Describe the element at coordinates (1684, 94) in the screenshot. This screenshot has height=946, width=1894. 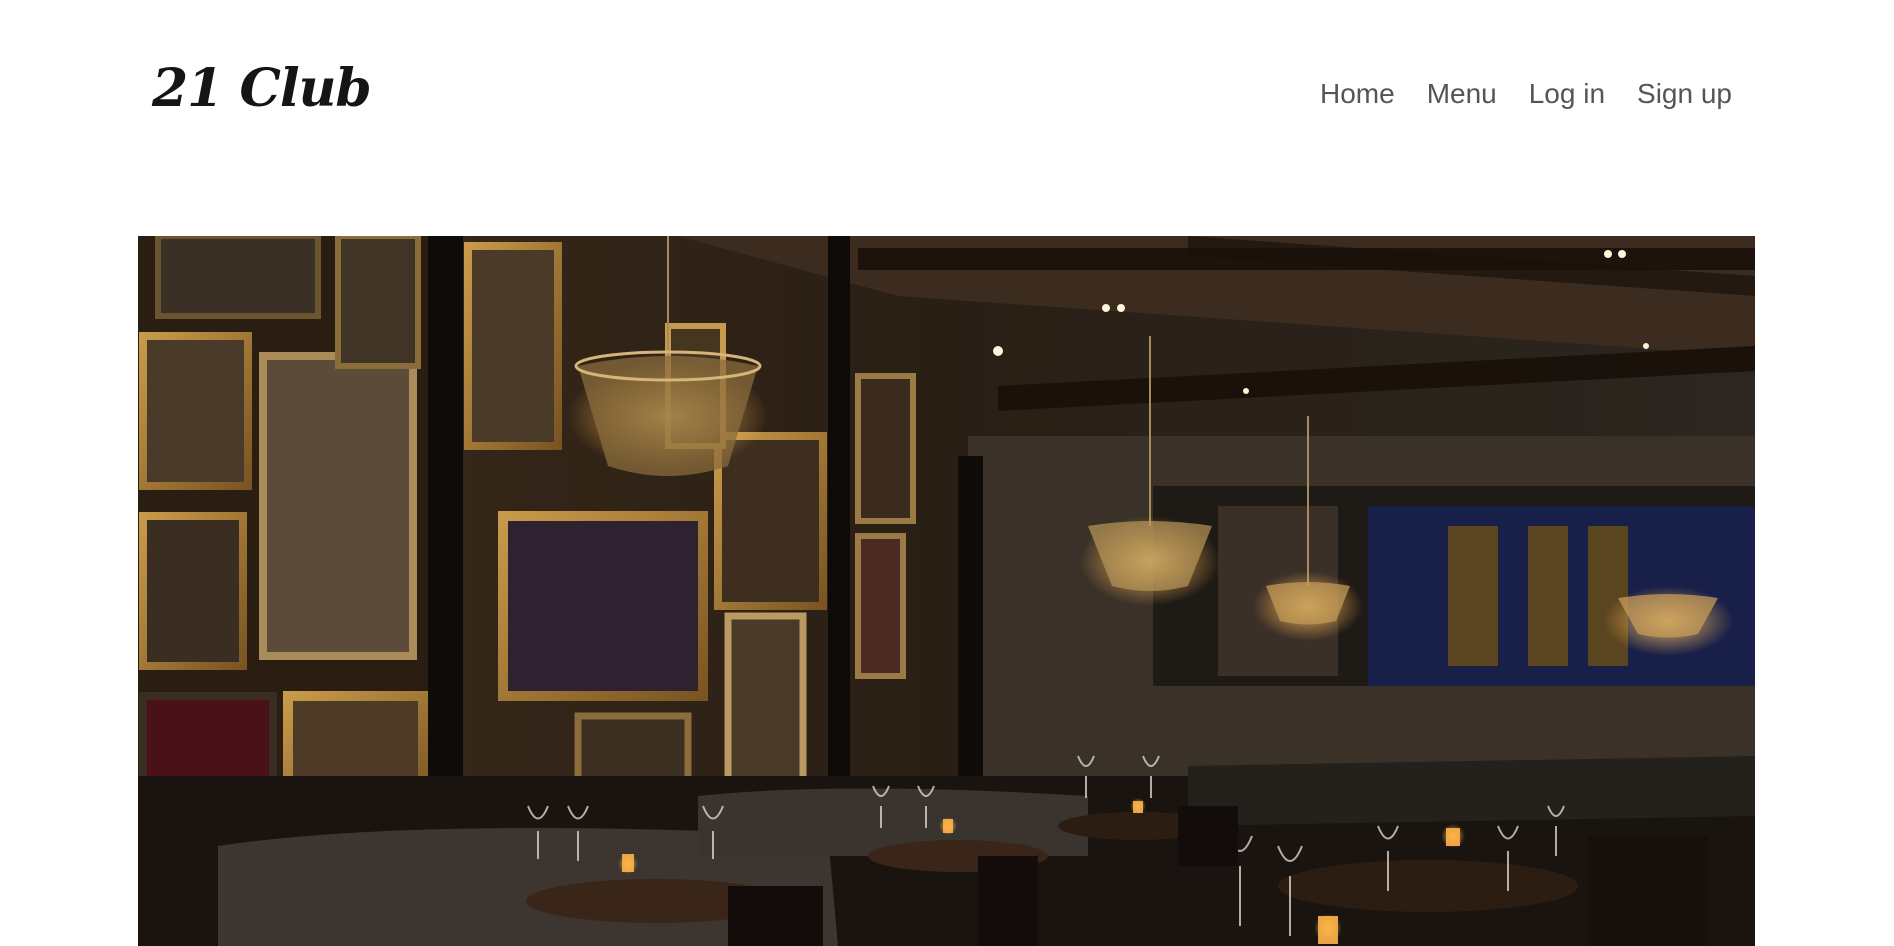
I see `nav-signup-link: Sign up` at that location.